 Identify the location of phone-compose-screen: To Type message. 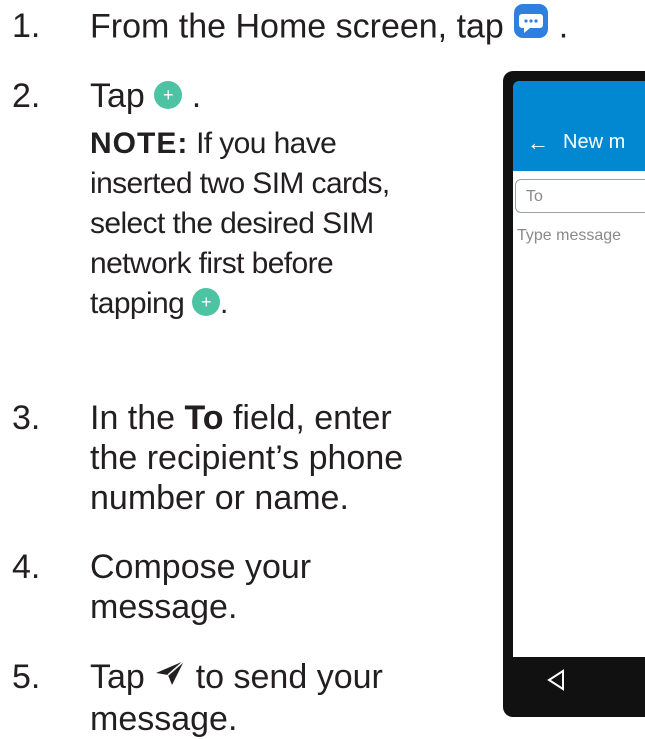
(579, 414).